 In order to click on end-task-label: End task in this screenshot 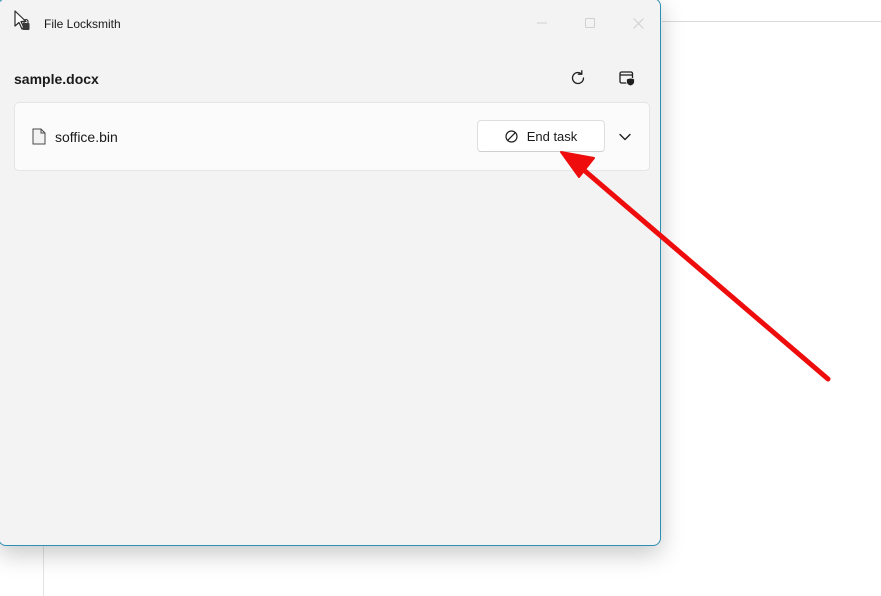, I will do `click(552, 136)`.